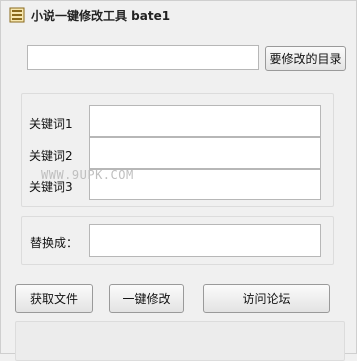  Describe the element at coordinates (143, 57) in the screenshot. I see `directory-input` at that location.